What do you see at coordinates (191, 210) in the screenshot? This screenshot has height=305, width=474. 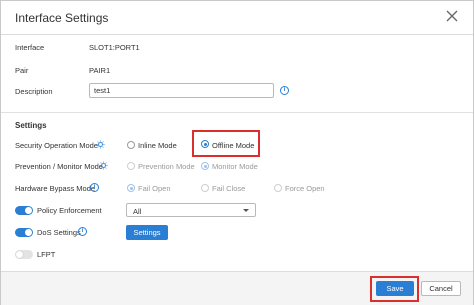 I see `policy-select: All` at bounding box center [191, 210].